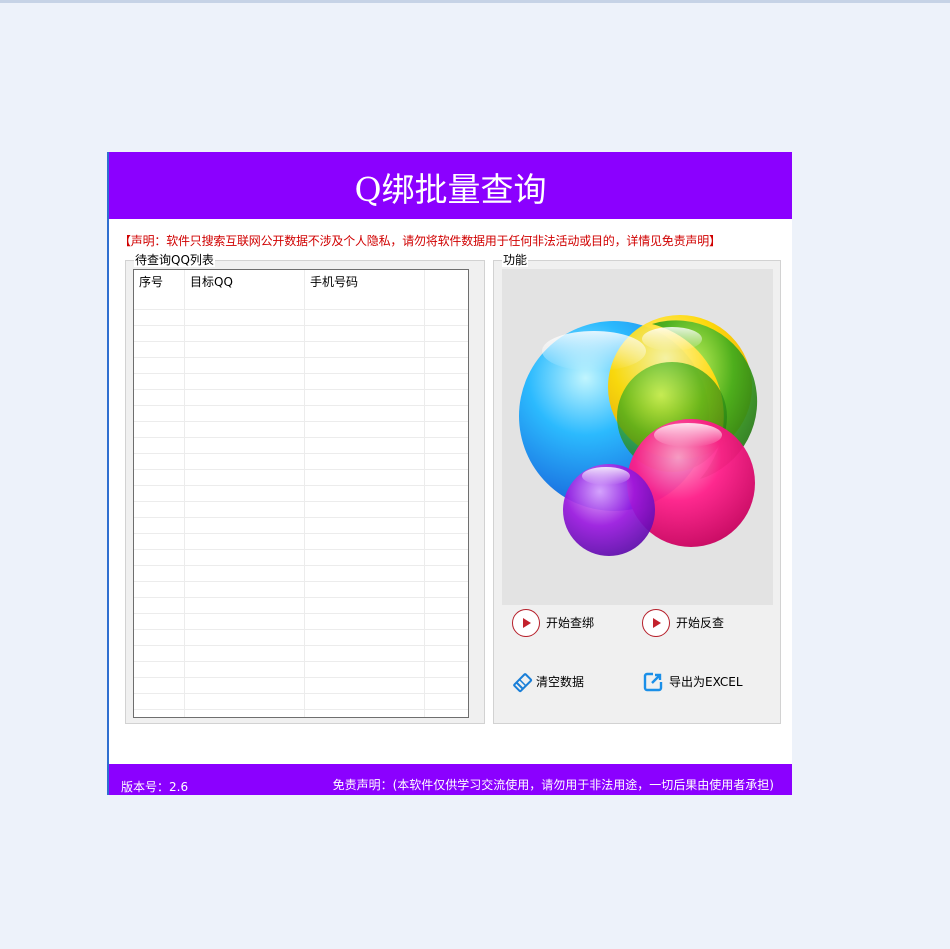  Describe the element at coordinates (700, 623) in the screenshot. I see `start-reverse-label: 开始反查` at that location.